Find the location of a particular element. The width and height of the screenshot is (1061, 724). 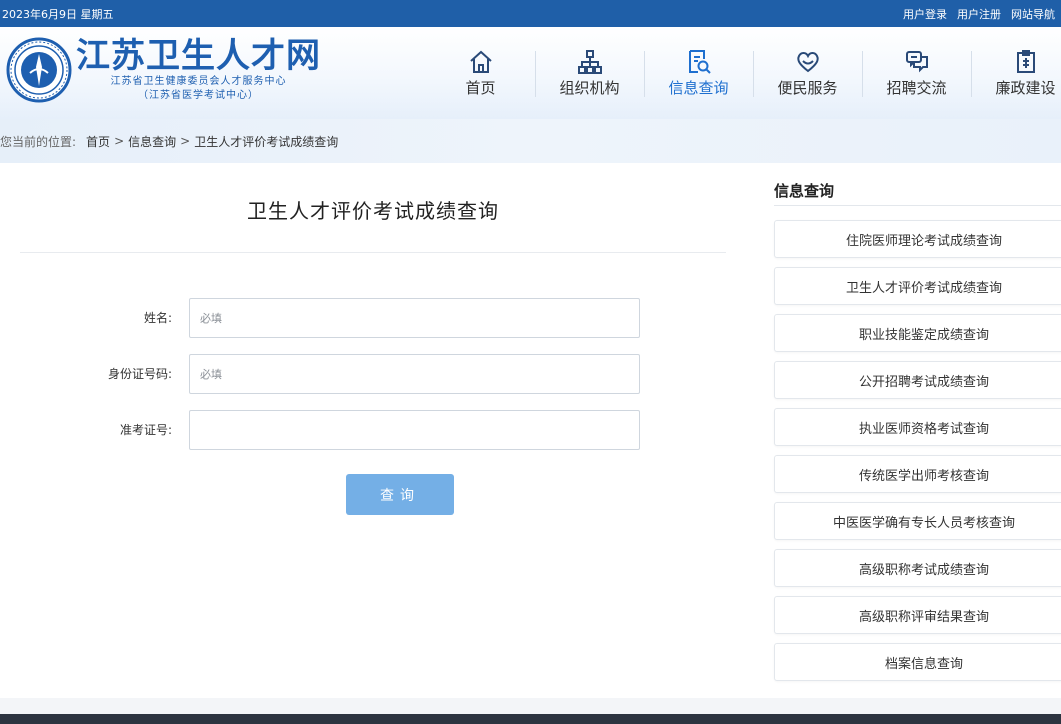

sidebar-item-traditional-medicine: 传统医学出师考核查询 is located at coordinates (917, 474).